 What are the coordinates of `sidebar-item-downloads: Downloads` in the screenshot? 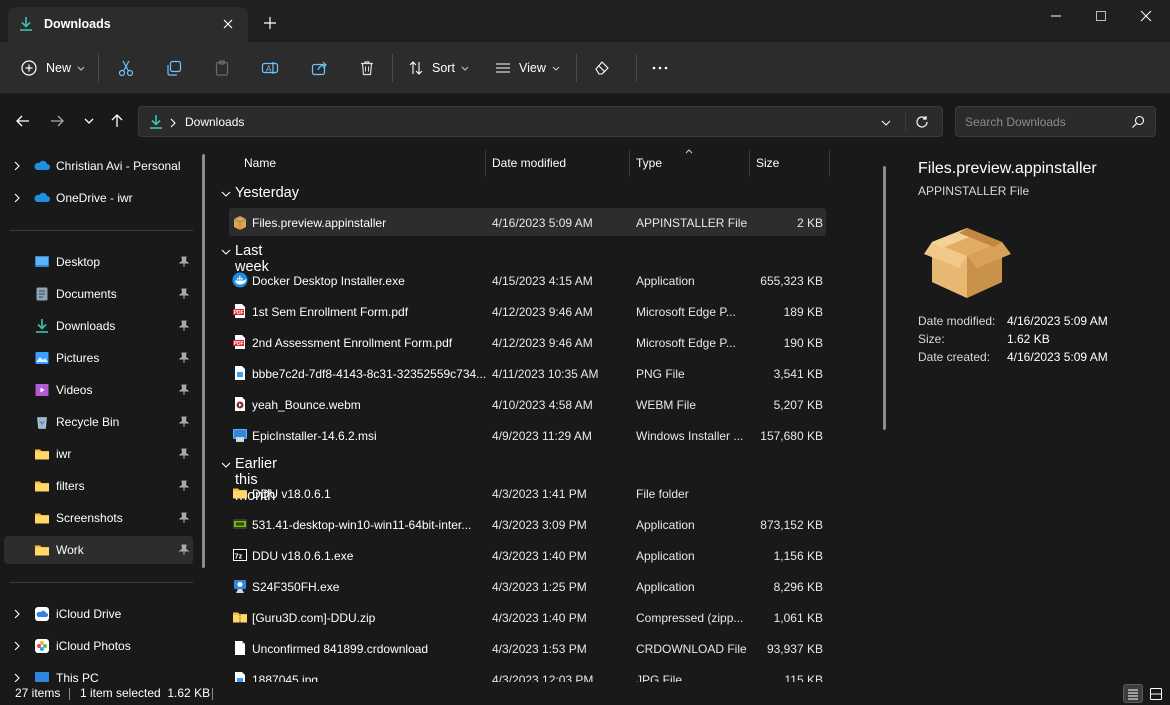 It's located at (98, 326).